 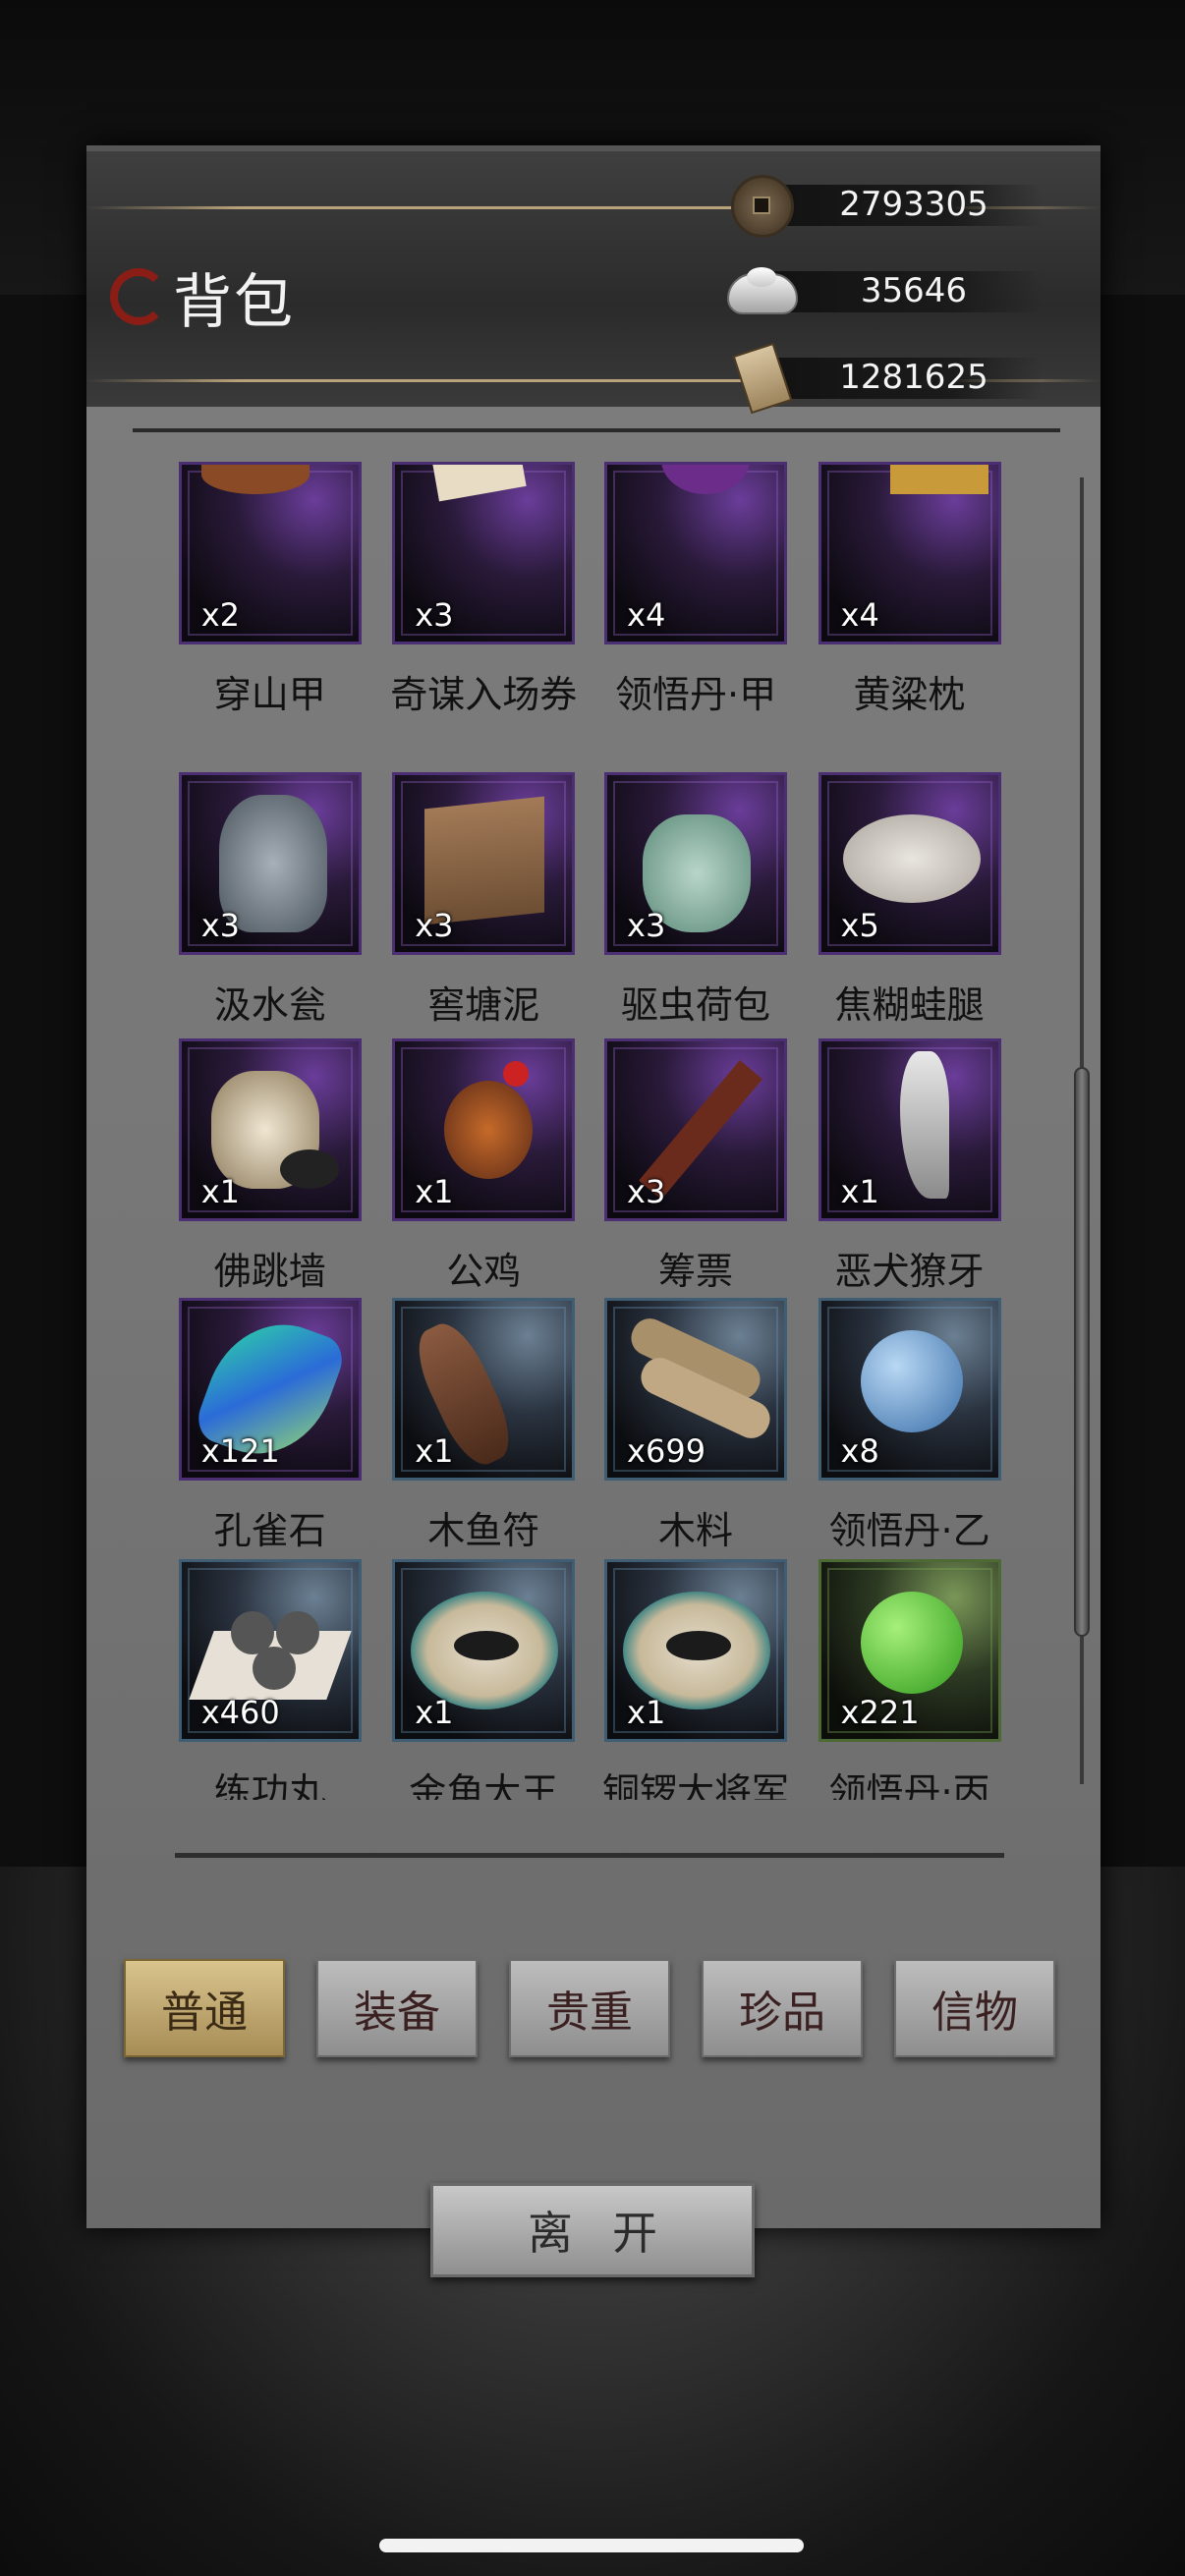 What do you see at coordinates (221, 614) in the screenshot?
I see `item-quantity: x2` at bounding box center [221, 614].